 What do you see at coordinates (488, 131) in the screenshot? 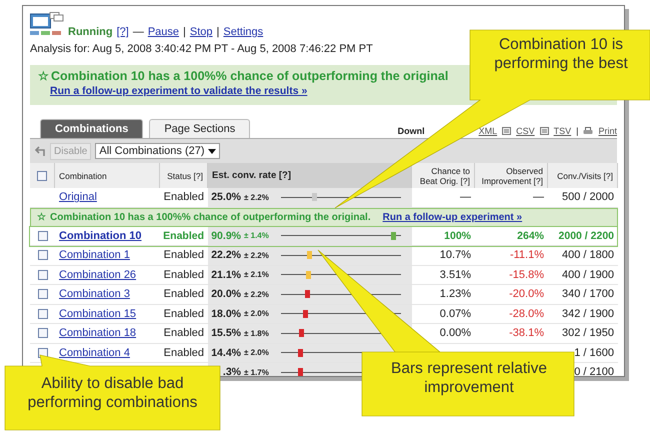
I see `download-link: XML` at bounding box center [488, 131].